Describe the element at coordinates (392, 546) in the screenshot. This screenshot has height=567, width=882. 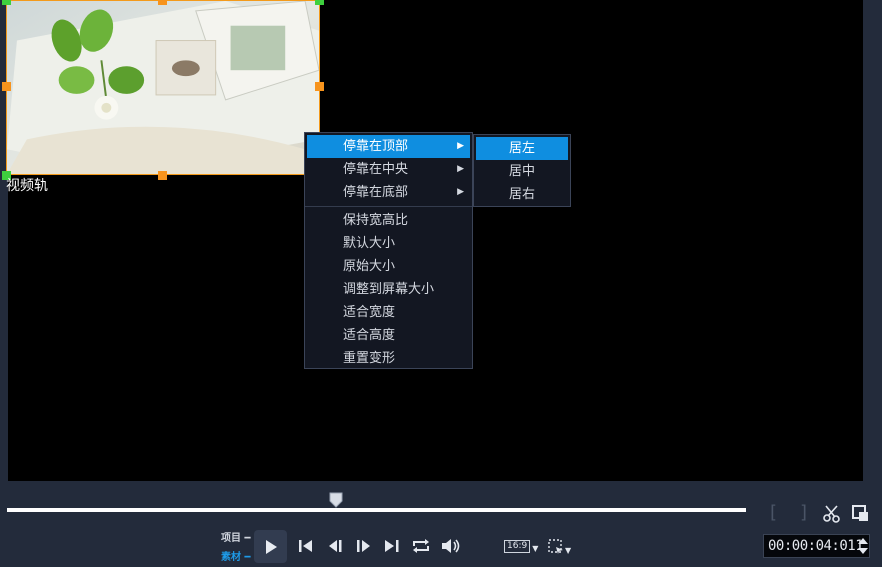
I see `go-to-end-icon` at that location.